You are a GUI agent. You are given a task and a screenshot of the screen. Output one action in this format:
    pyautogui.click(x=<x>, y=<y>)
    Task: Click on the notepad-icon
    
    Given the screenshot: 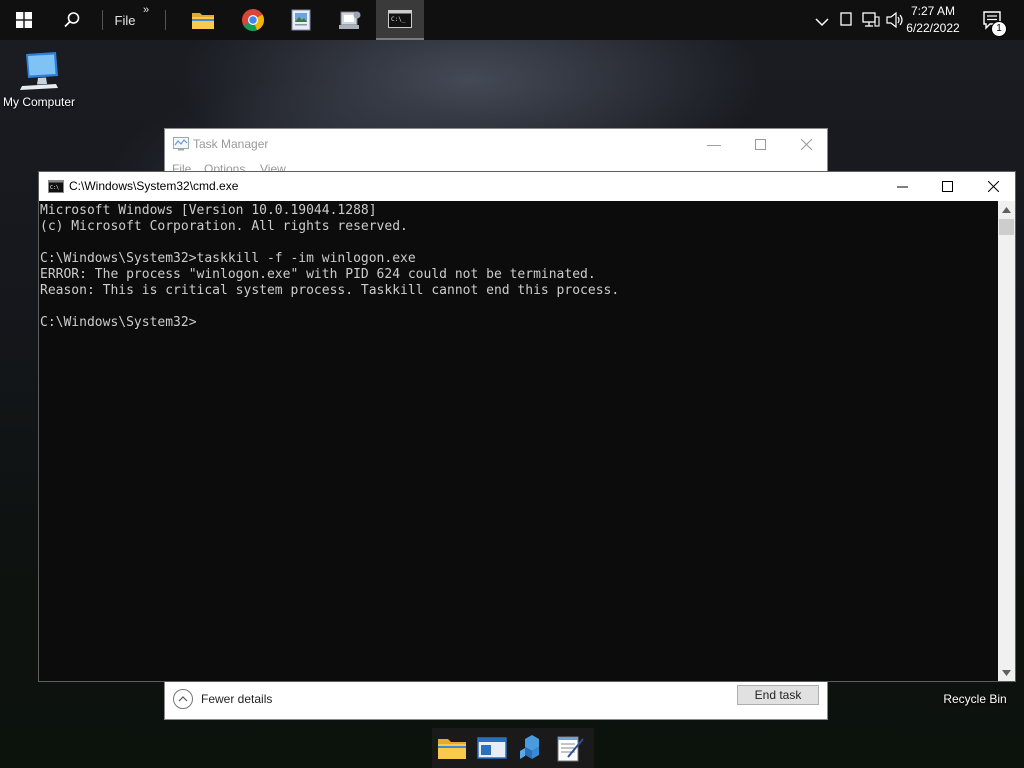 What is the action you would take?
    pyautogui.click(x=570, y=749)
    